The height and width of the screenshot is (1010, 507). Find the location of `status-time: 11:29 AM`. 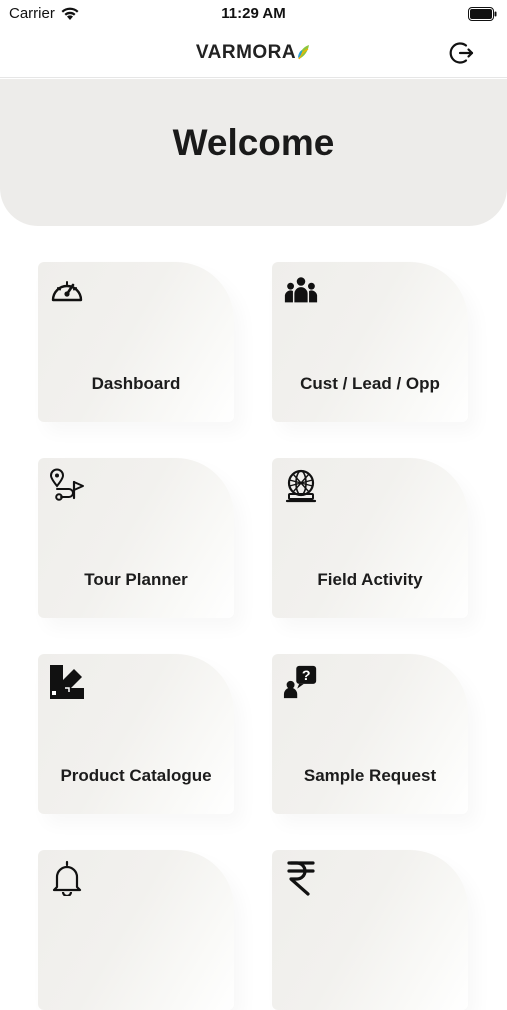

status-time: 11:29 AM is located at coordinates (253, 13).